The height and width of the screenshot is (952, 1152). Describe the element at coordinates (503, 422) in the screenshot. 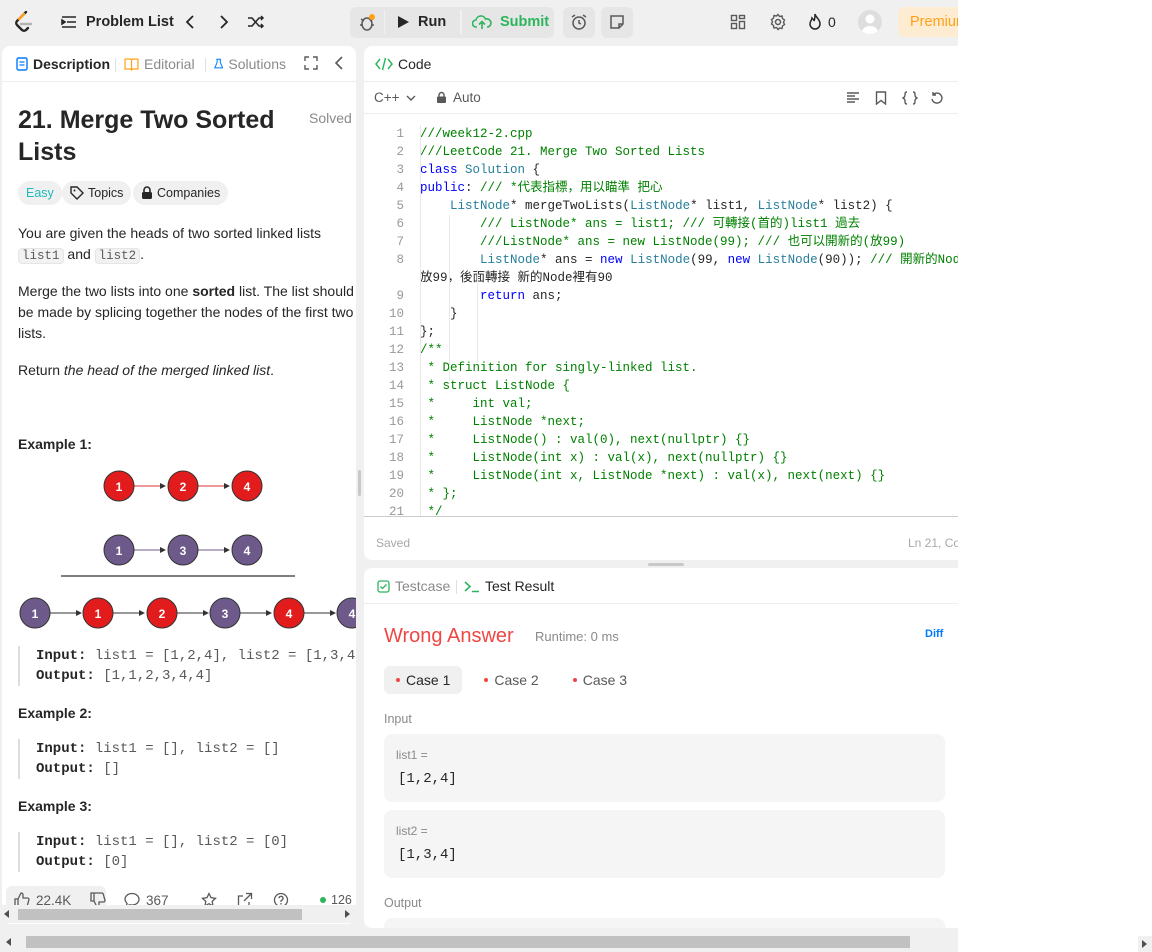

I see `code-line: * ListNode *next;` at that location.